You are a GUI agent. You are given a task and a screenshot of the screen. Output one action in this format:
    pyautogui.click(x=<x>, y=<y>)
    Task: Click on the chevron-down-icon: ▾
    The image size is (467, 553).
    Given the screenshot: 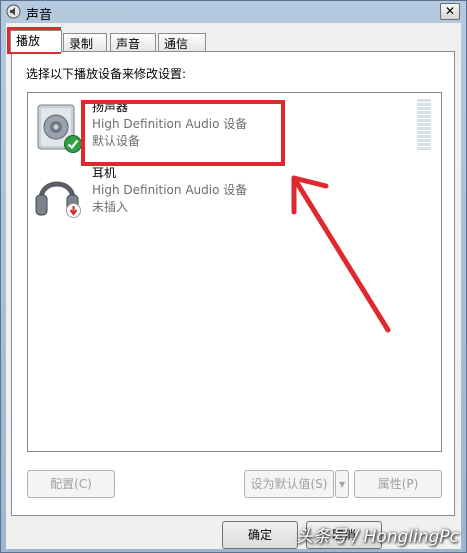 What is the action you would take?
    pyautogui.click(x=342, y=484)
    